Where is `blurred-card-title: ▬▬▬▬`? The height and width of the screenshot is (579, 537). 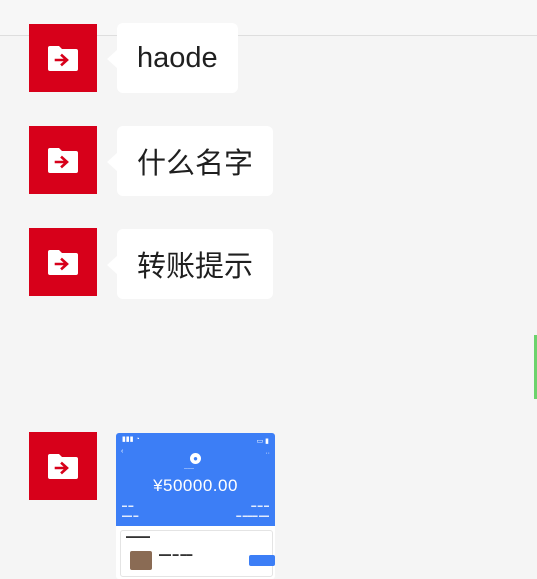 blurred-card-title: ▬▬▬▬ is located at coordinates (138, 537).